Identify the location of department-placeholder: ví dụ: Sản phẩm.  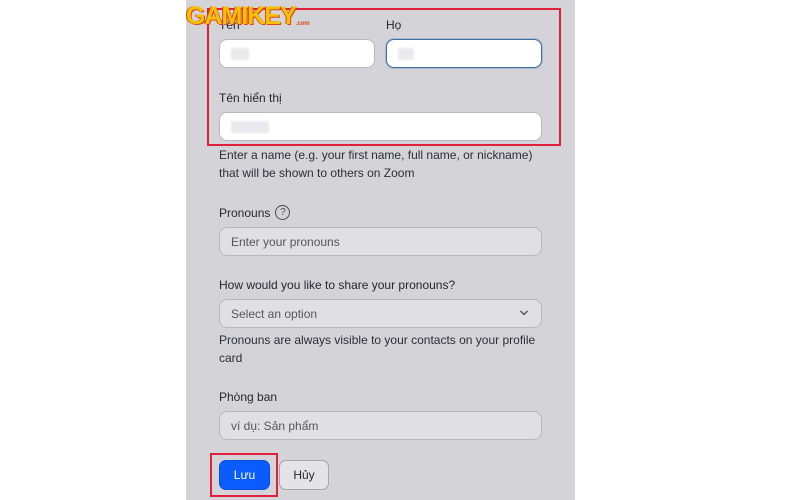
(275, 425).